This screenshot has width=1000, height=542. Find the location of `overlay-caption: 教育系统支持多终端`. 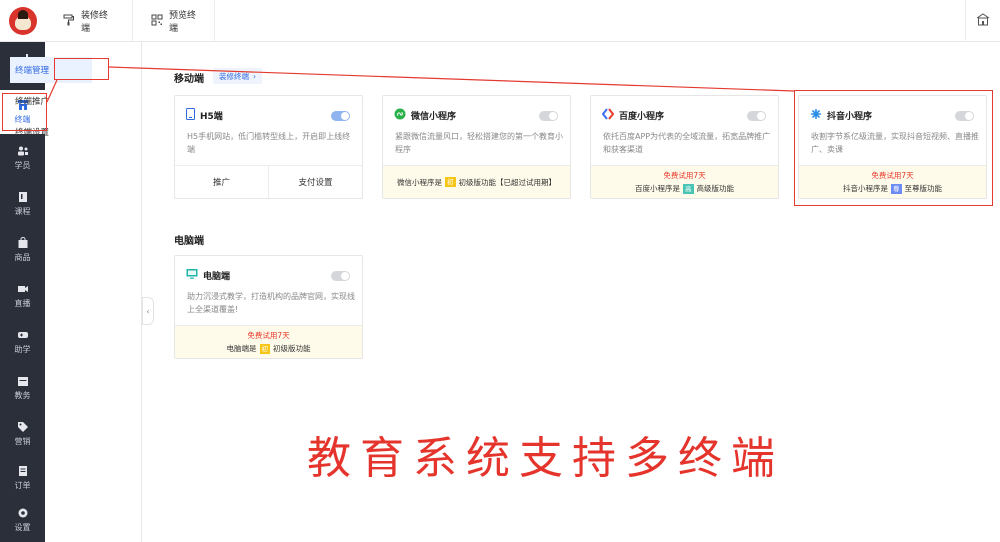

overlay-caption: 教育系统支持多终端 is located at coordinates (545, 458).